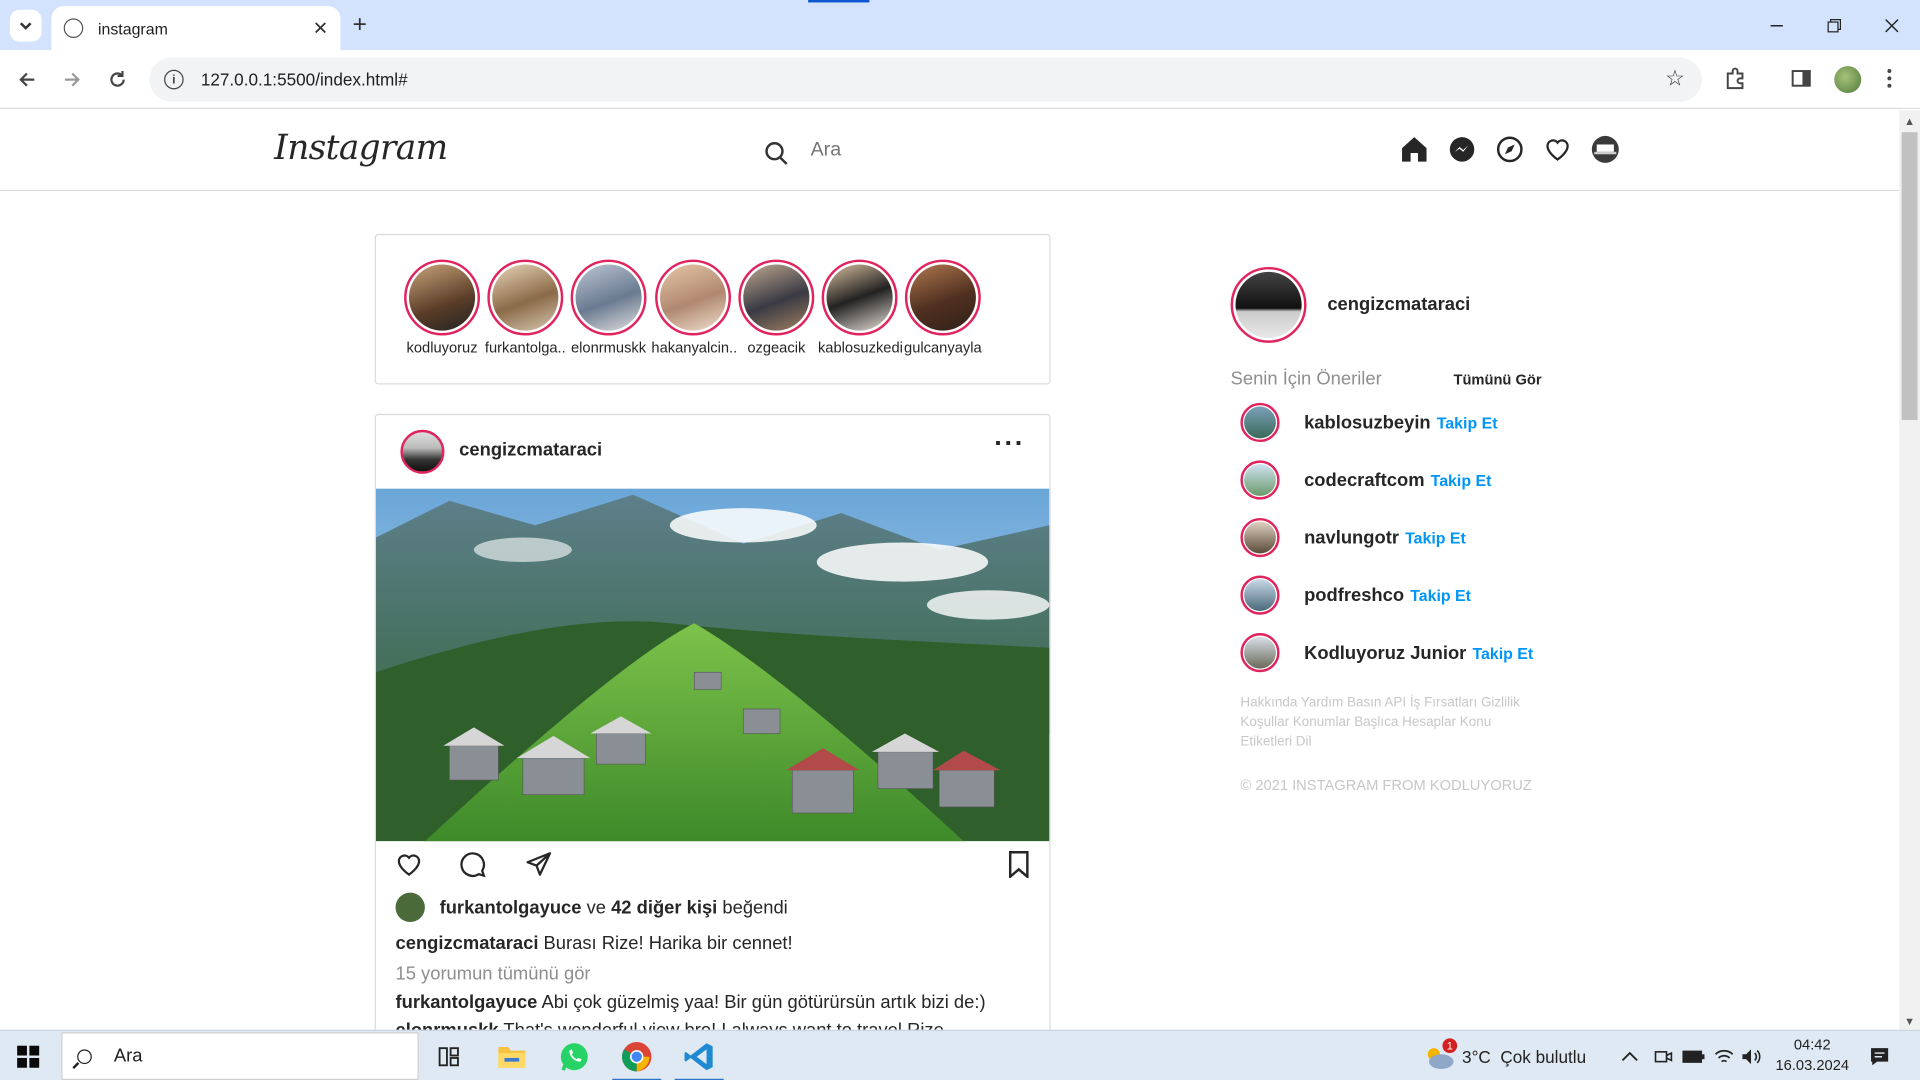 This screenshot has height=1080, width=1920. What do you see at coordinates (472, 867) in the screenshot?
I see `comment-icon` at bounding box center [472, 867].